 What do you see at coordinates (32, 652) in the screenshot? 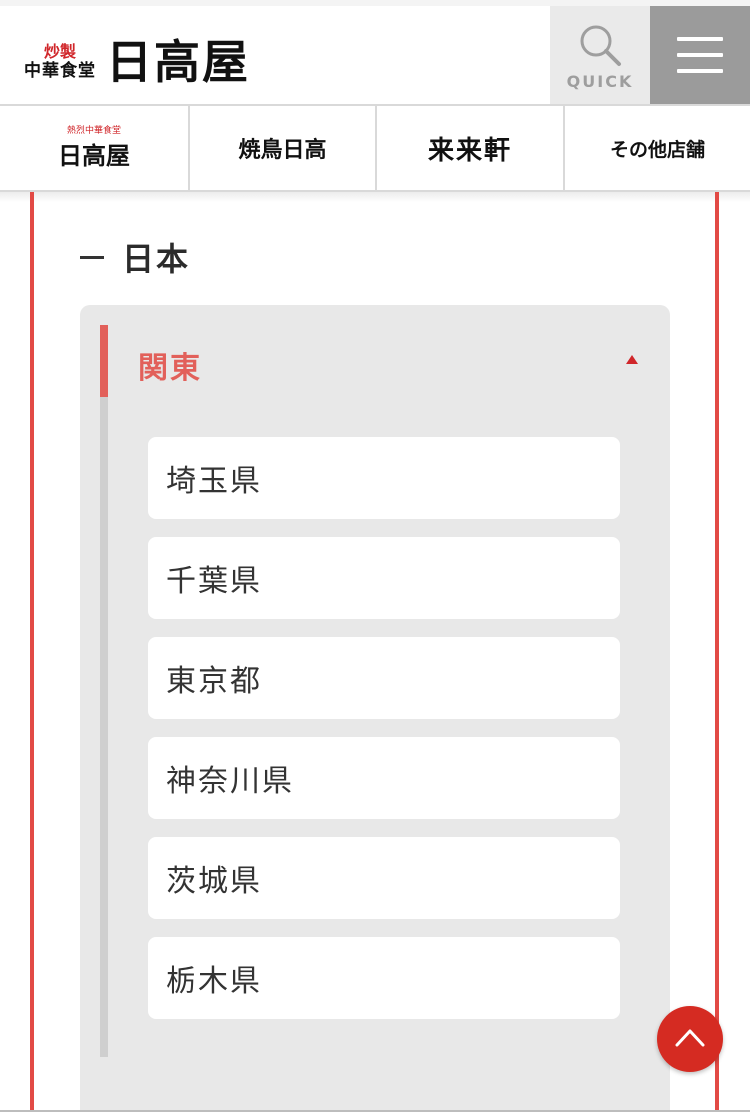
I see `content-frame-left` at bounding box center [32, 652].